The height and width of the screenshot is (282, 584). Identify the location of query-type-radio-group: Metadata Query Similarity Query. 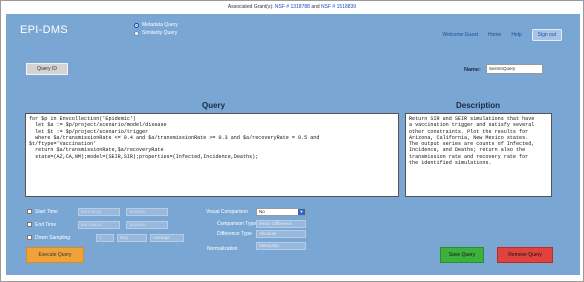
(156, 29).